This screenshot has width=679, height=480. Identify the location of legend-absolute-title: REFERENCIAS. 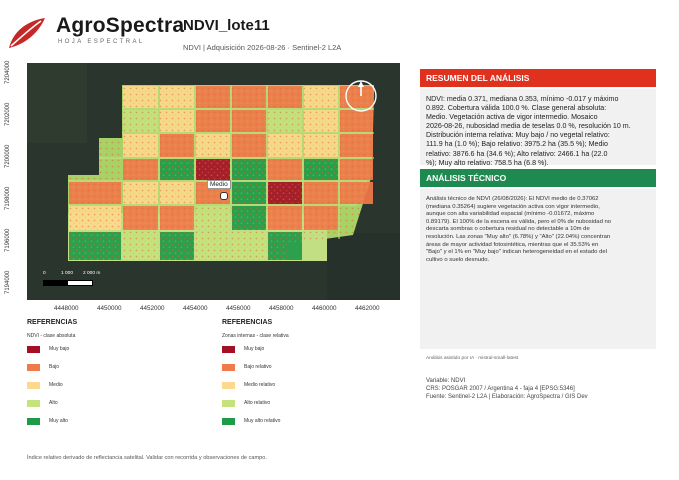
(52, 322).